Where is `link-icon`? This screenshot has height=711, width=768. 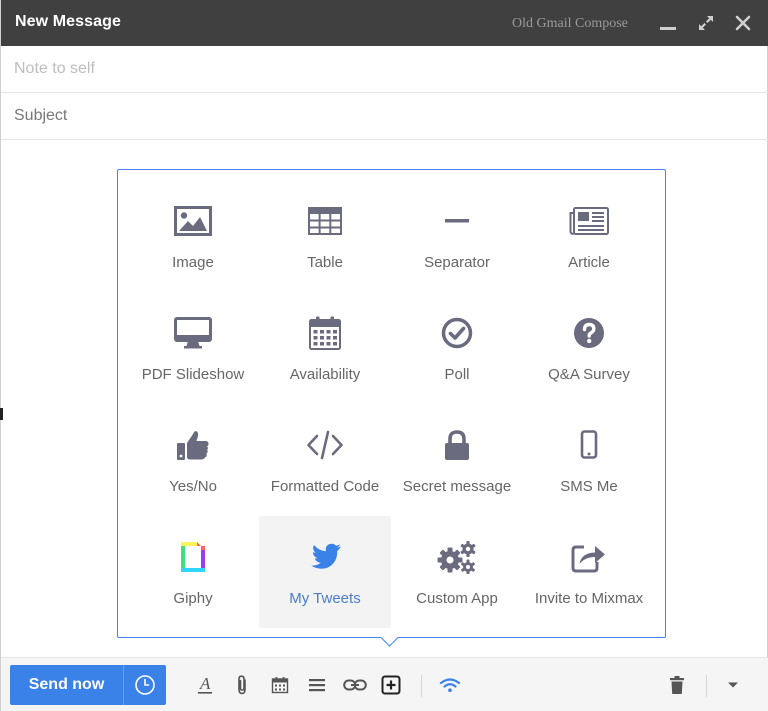 link-icon is located at coordinates (355, 685).